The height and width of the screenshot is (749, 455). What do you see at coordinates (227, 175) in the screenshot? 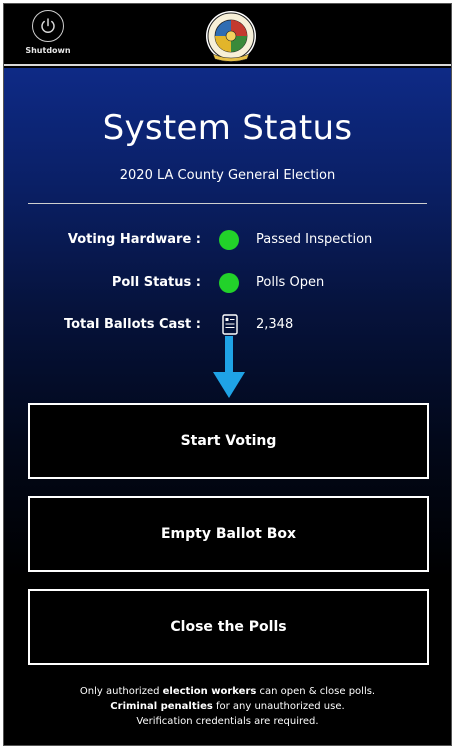
I see `election-subtitle: 2020 LA County General Election` at bounding box center [227, 175].